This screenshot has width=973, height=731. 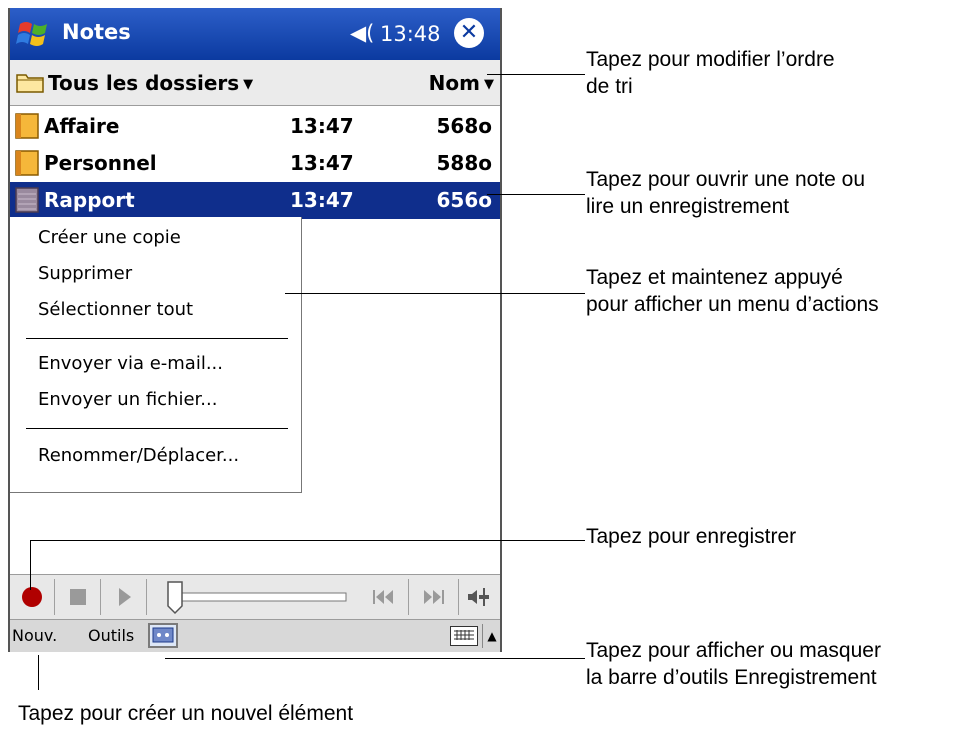 What do you see at coordinates (175, 598) in the screenshot?
I see `slider-thumb` at bounding box center [175, 598].